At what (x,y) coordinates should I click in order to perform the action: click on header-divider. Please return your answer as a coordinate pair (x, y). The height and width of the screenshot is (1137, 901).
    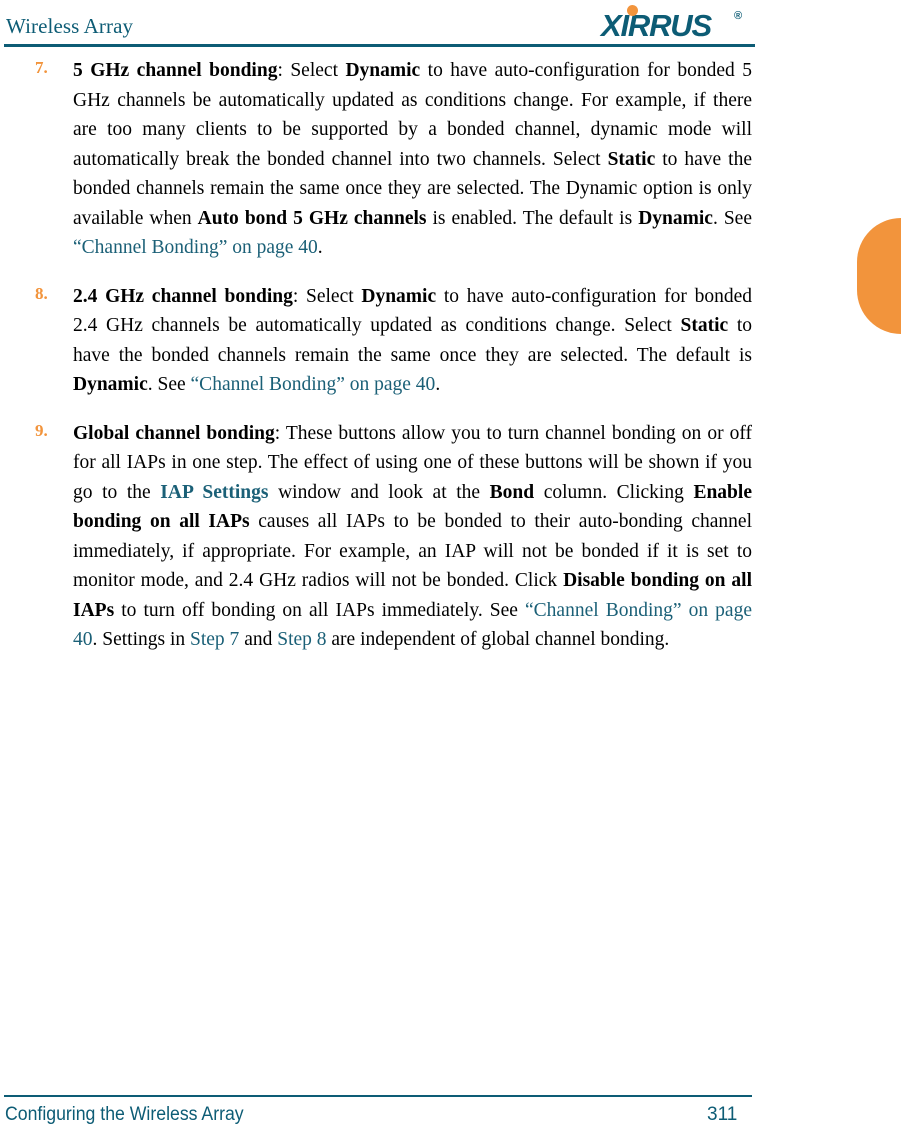
    Looking at the image, I should click on (379, 45).